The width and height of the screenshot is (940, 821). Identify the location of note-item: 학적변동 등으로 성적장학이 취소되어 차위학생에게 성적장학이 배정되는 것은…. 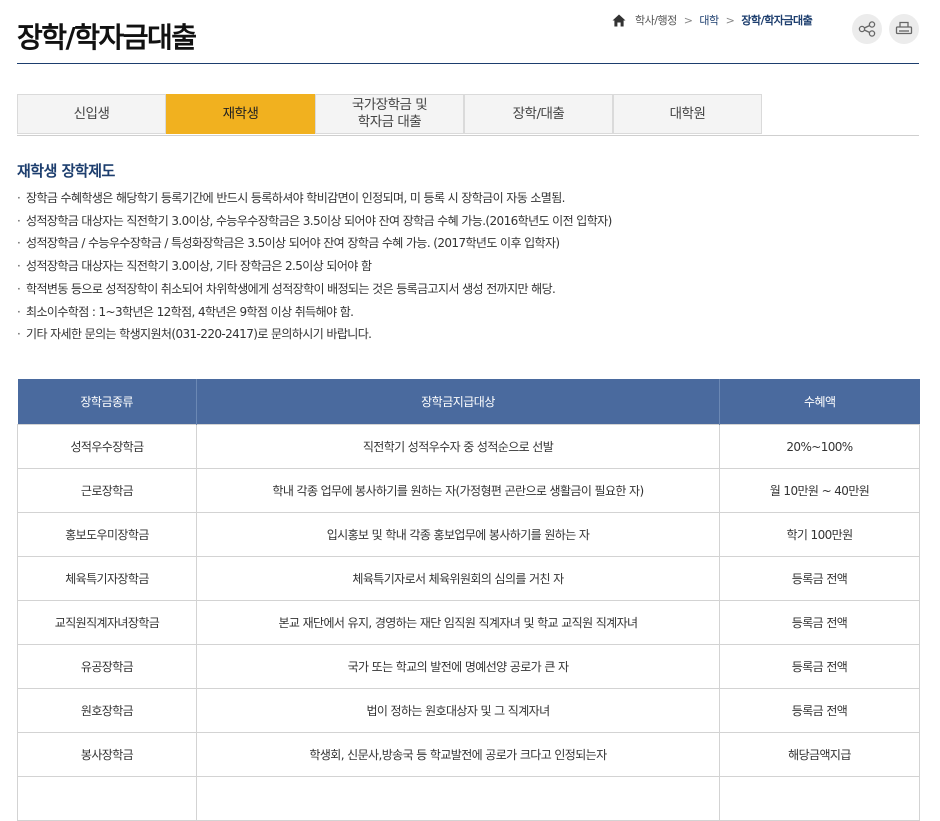
(467, 289).